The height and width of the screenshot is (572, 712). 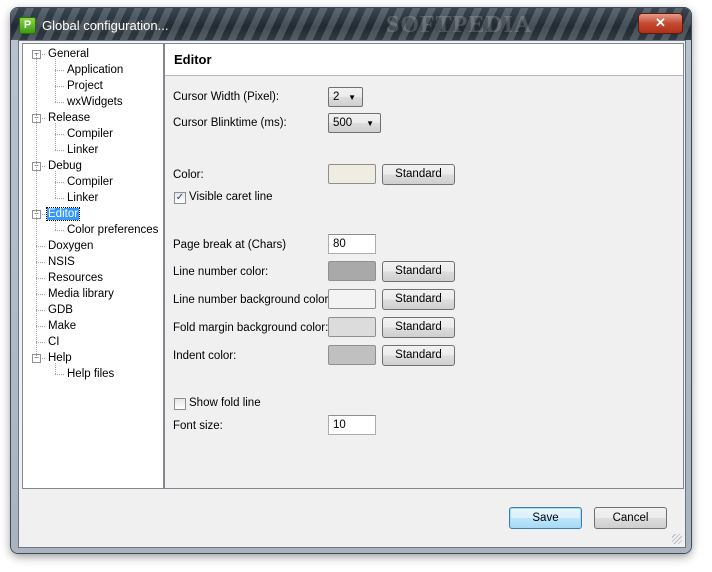 What do you see at coordinates (180, 198) in the screenshot?
I see `visible-caret-line-checkbox: ✓` at bounding box center [180, 198].